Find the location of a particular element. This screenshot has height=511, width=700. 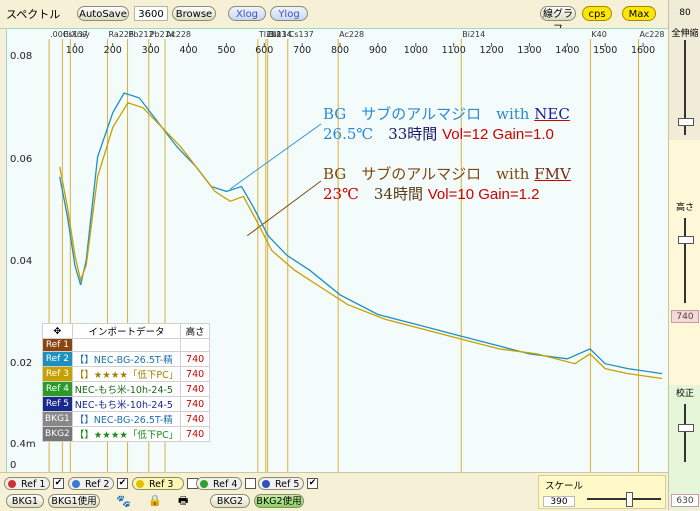

scale-slider-track is located at coordinates (624, 499).